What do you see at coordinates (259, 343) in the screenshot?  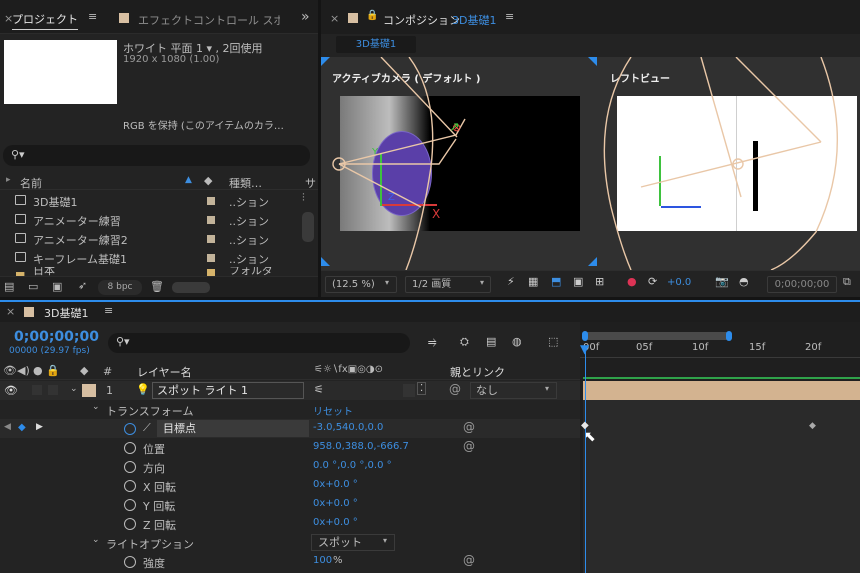 I see `timeline-search-input: ⚲▾` at bounding box center [259, 343].